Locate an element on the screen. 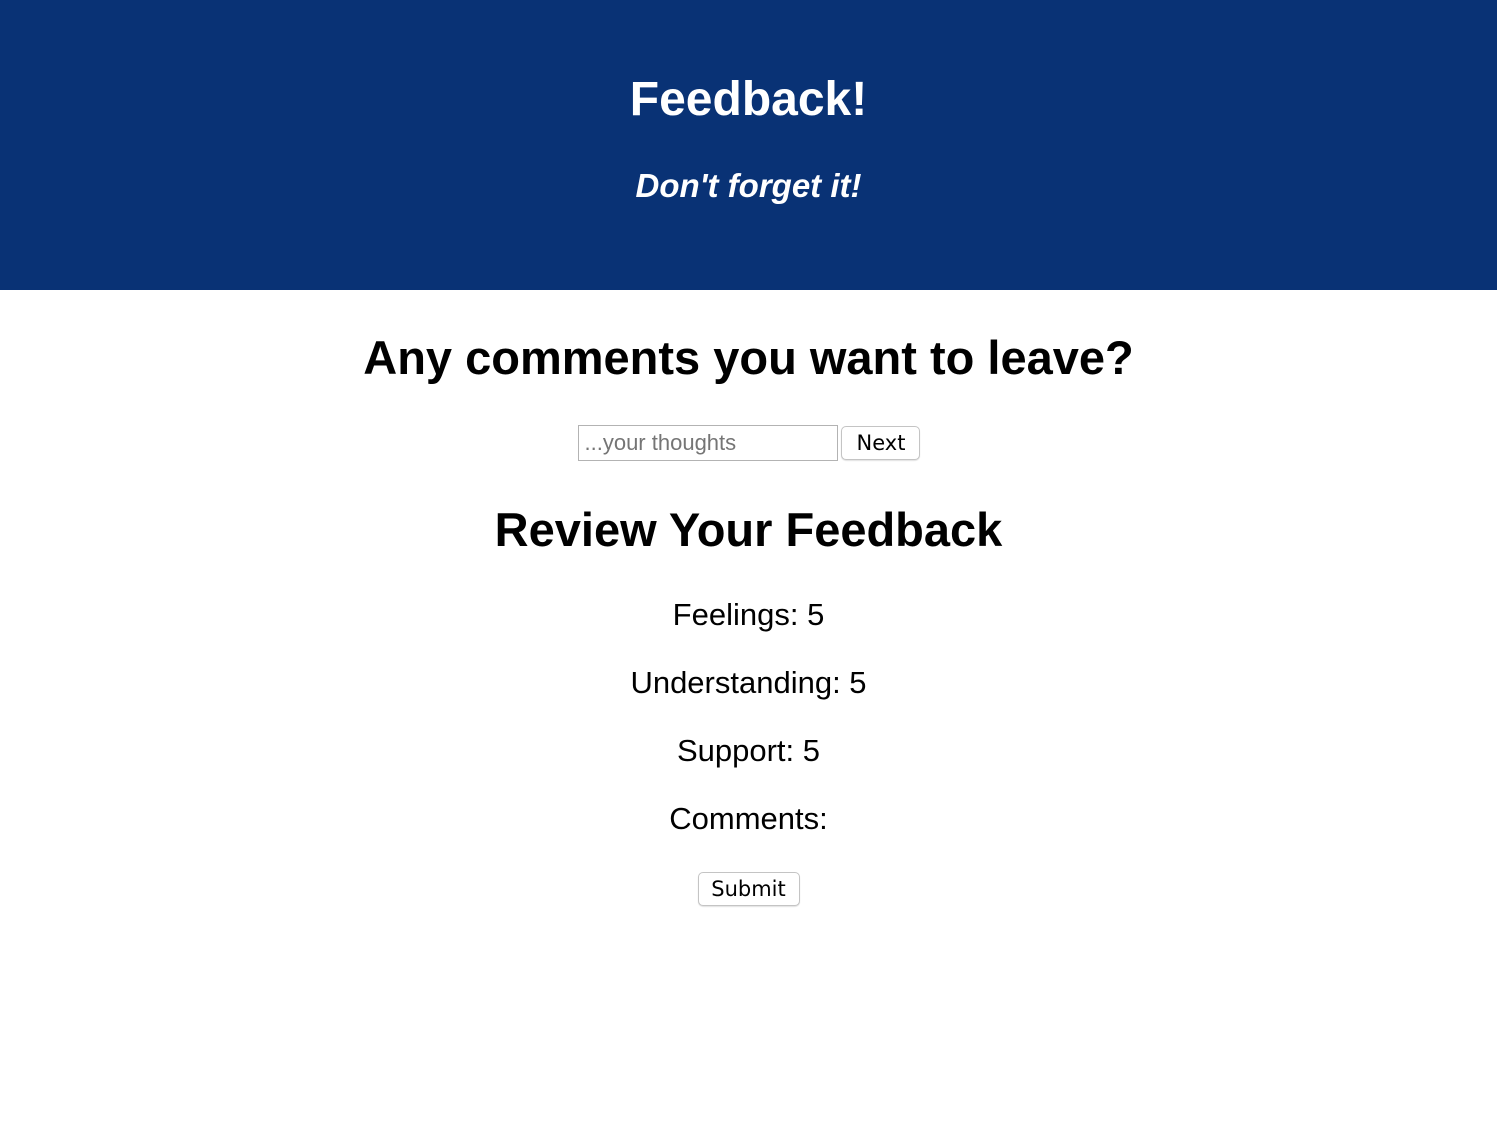 The width and height of the screenshot is (1497, 1128). review-heading: Review Your Feedback is located at coordinates (748, 529).